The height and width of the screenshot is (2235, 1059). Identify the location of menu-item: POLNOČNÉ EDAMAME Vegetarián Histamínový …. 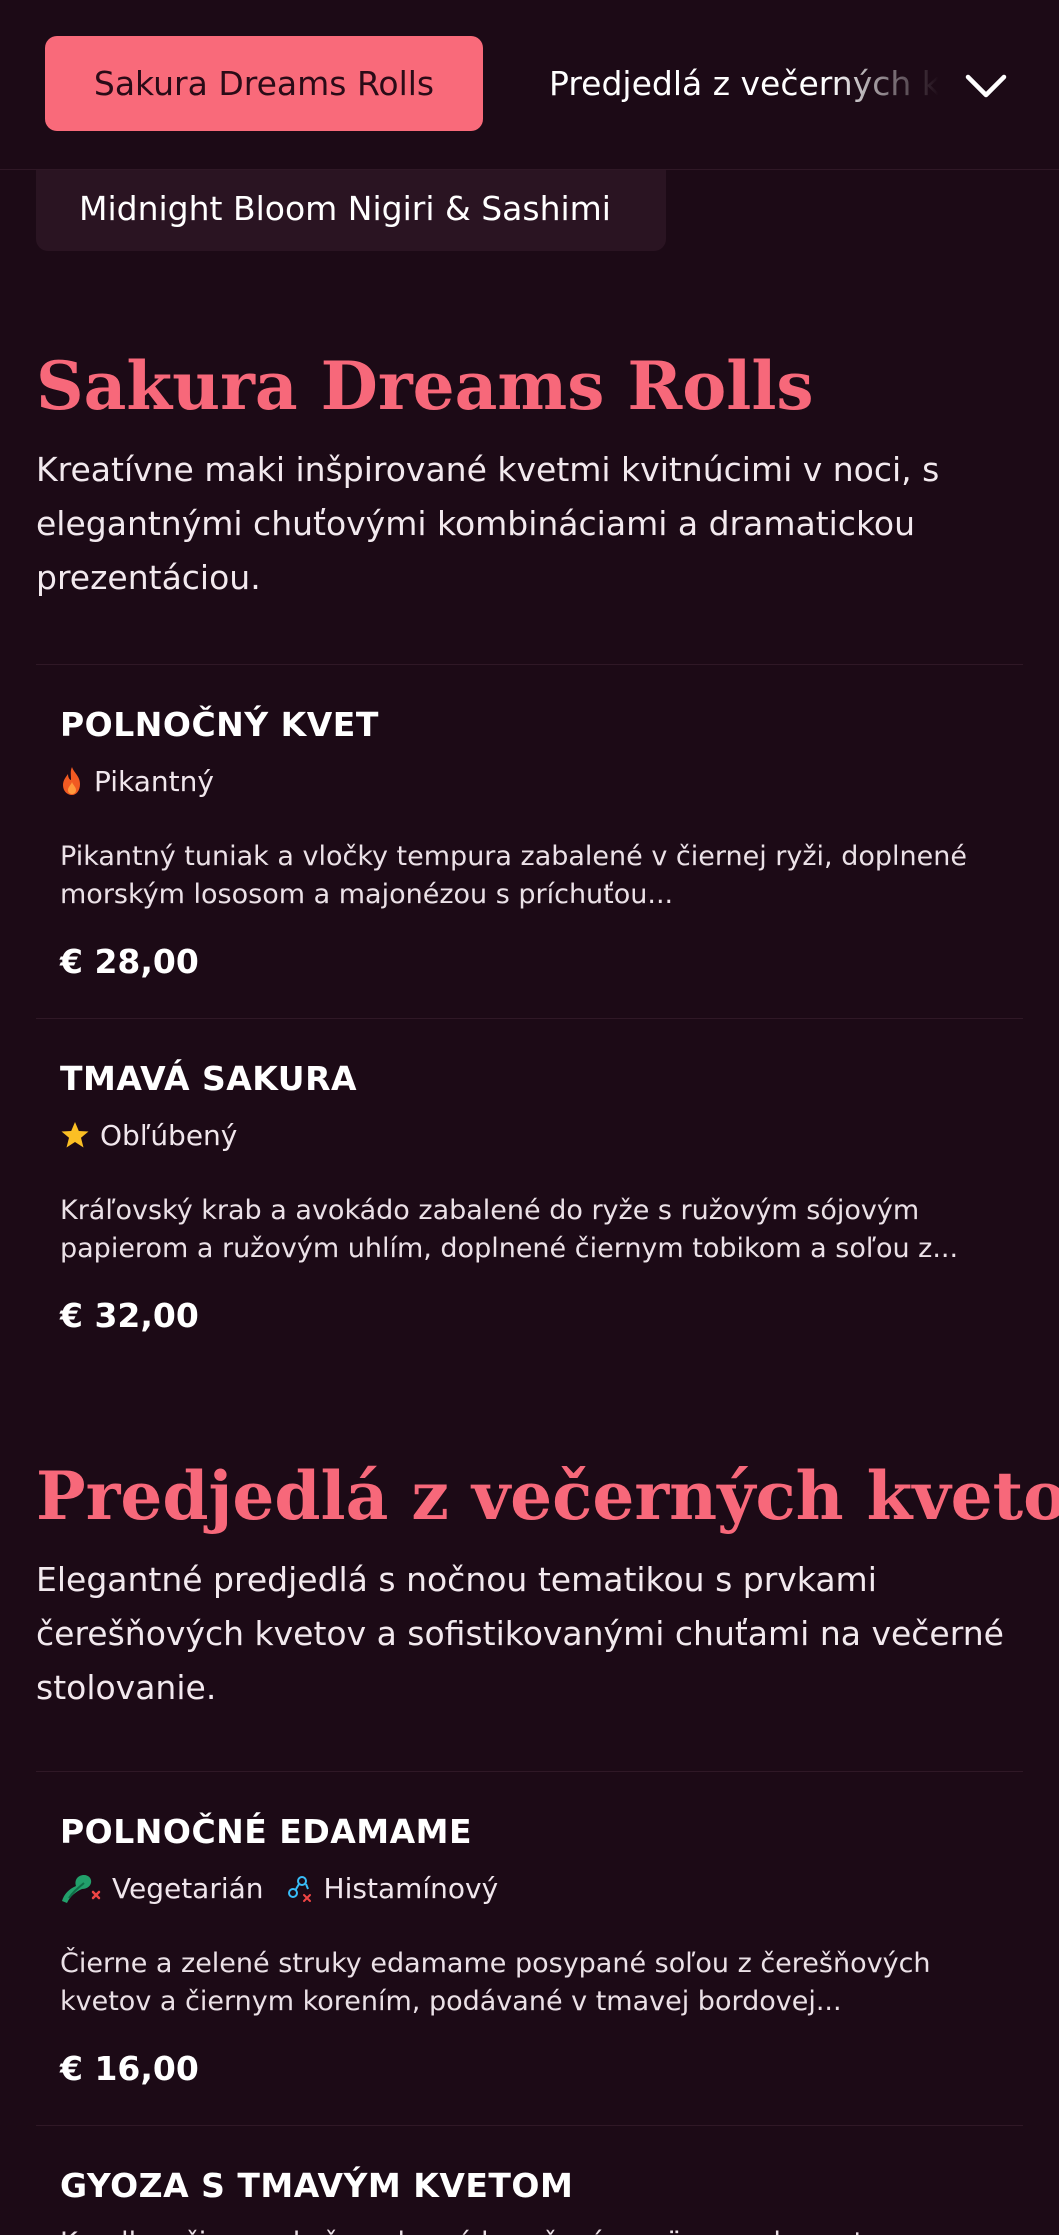
(529, 1948).